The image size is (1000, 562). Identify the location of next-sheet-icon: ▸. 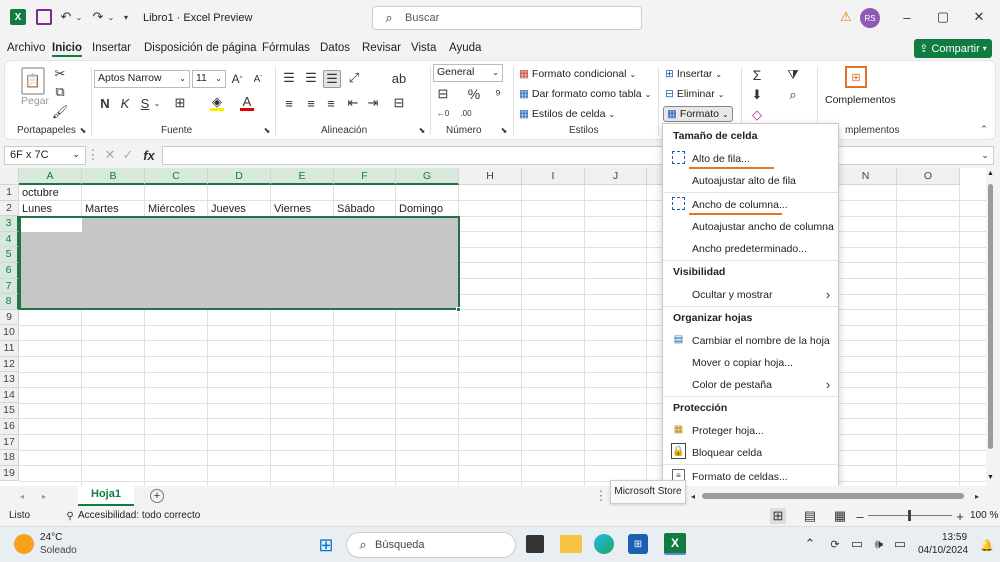
(44, 496).